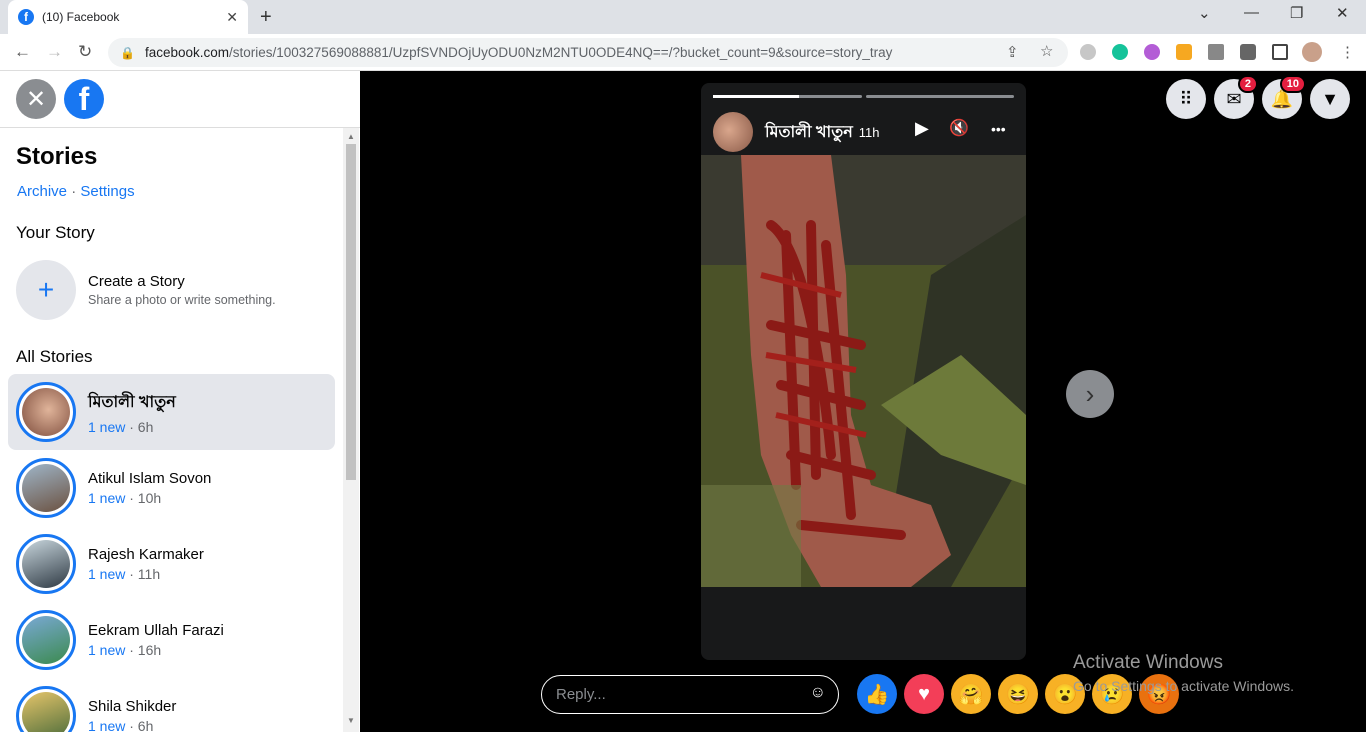  What do you see at coordinates (84, 99) in the screenshot?
I see `facebook-logo: f` at bounding box center [84, 99].